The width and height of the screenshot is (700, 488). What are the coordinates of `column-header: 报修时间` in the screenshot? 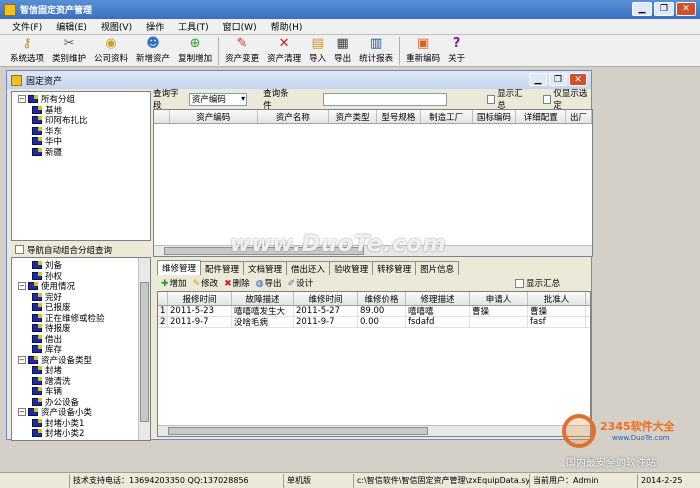 It's located at (200, 298).